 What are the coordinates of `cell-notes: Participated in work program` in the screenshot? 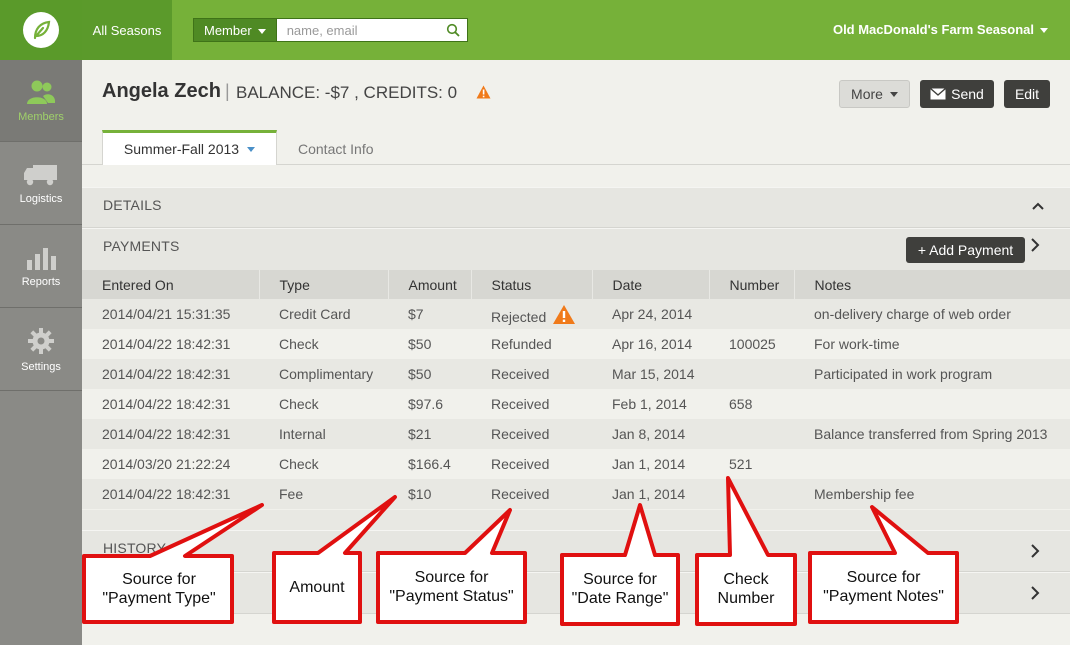 It's located at (932, 374).